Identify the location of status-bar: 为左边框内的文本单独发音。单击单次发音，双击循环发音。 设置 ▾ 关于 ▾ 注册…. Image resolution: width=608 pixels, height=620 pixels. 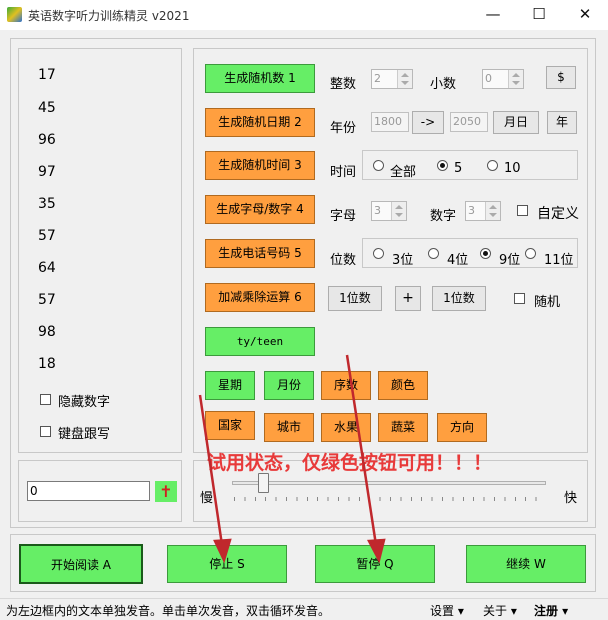
(304, 609).